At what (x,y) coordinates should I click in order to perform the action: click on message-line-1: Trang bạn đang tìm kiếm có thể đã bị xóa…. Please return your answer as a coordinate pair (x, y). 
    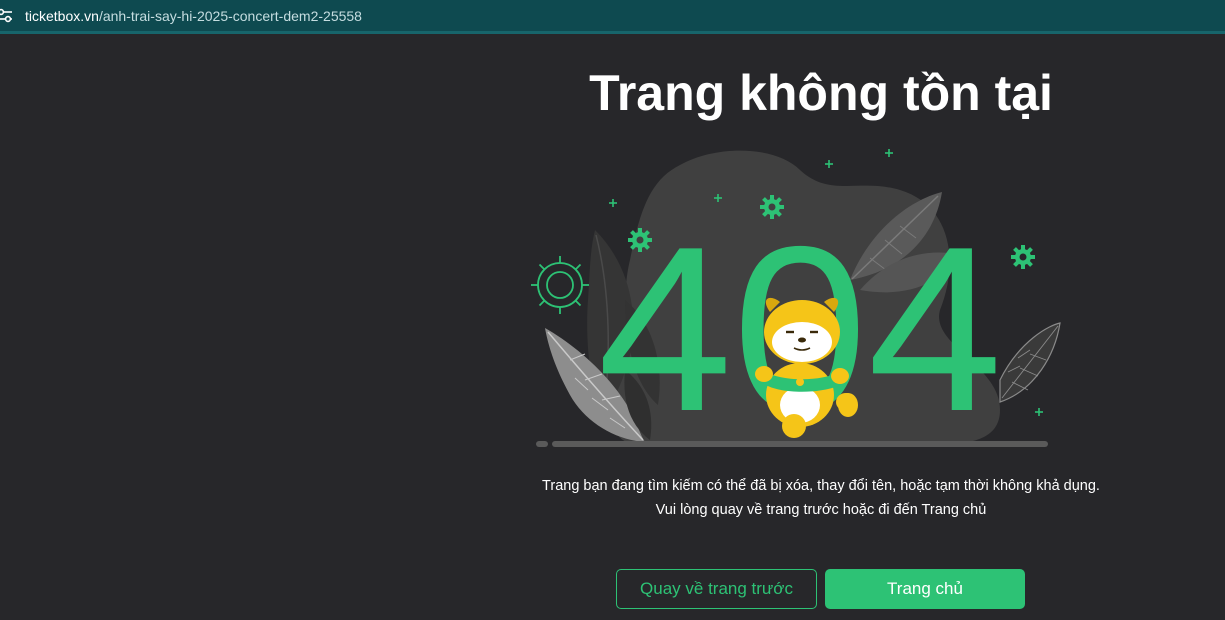
    Looking at the image, I should click on (821, 486).